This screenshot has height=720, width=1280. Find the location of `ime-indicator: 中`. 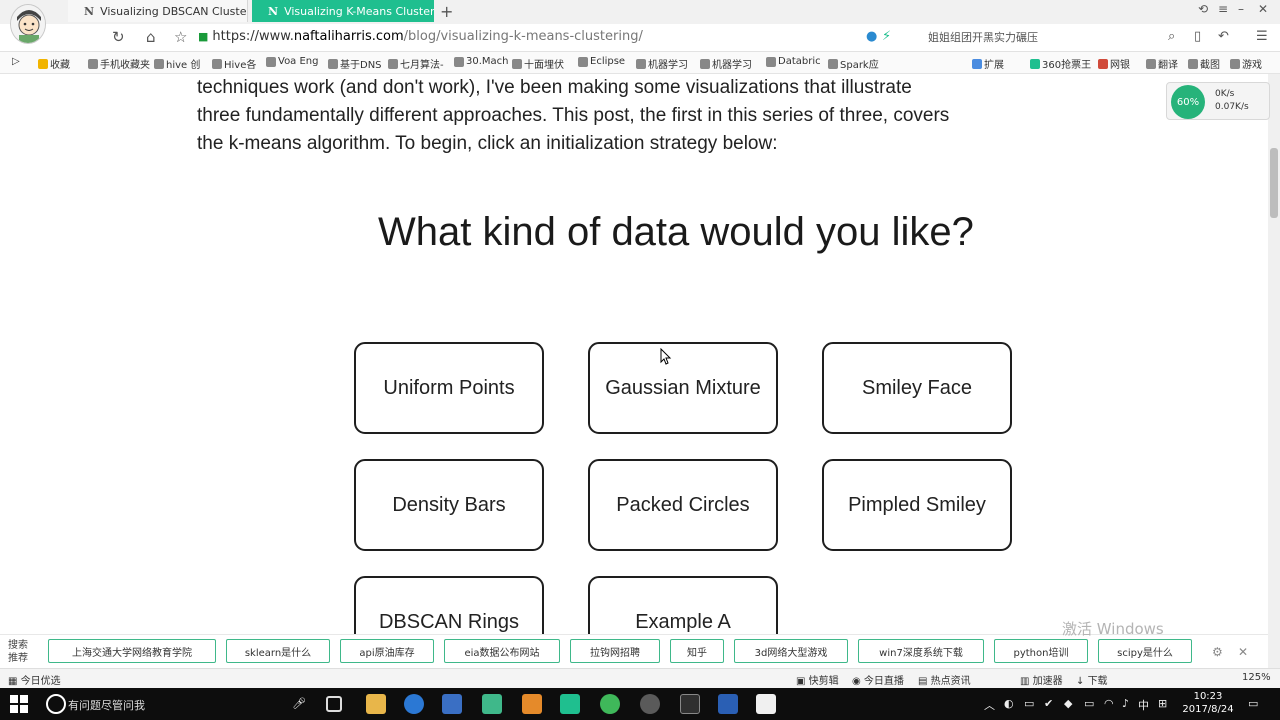

ime-indicator: 中 is located at coordinates (1143, 705).